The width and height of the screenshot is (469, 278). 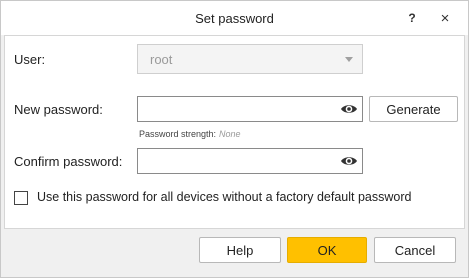 I want to click on password-strength-label: Password strength:, so click(x=178, y=134).